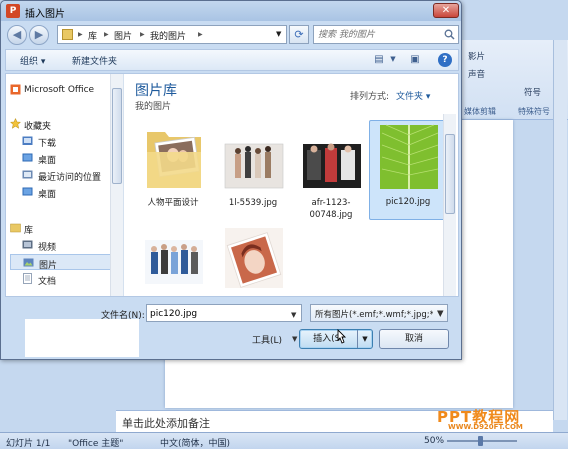 The width and height of the screenshot is (568, 449). What do you see at coordinates (116, 185) in the screenshot?
I see `navigation-scrollbar` at bounding box center [116, 185].